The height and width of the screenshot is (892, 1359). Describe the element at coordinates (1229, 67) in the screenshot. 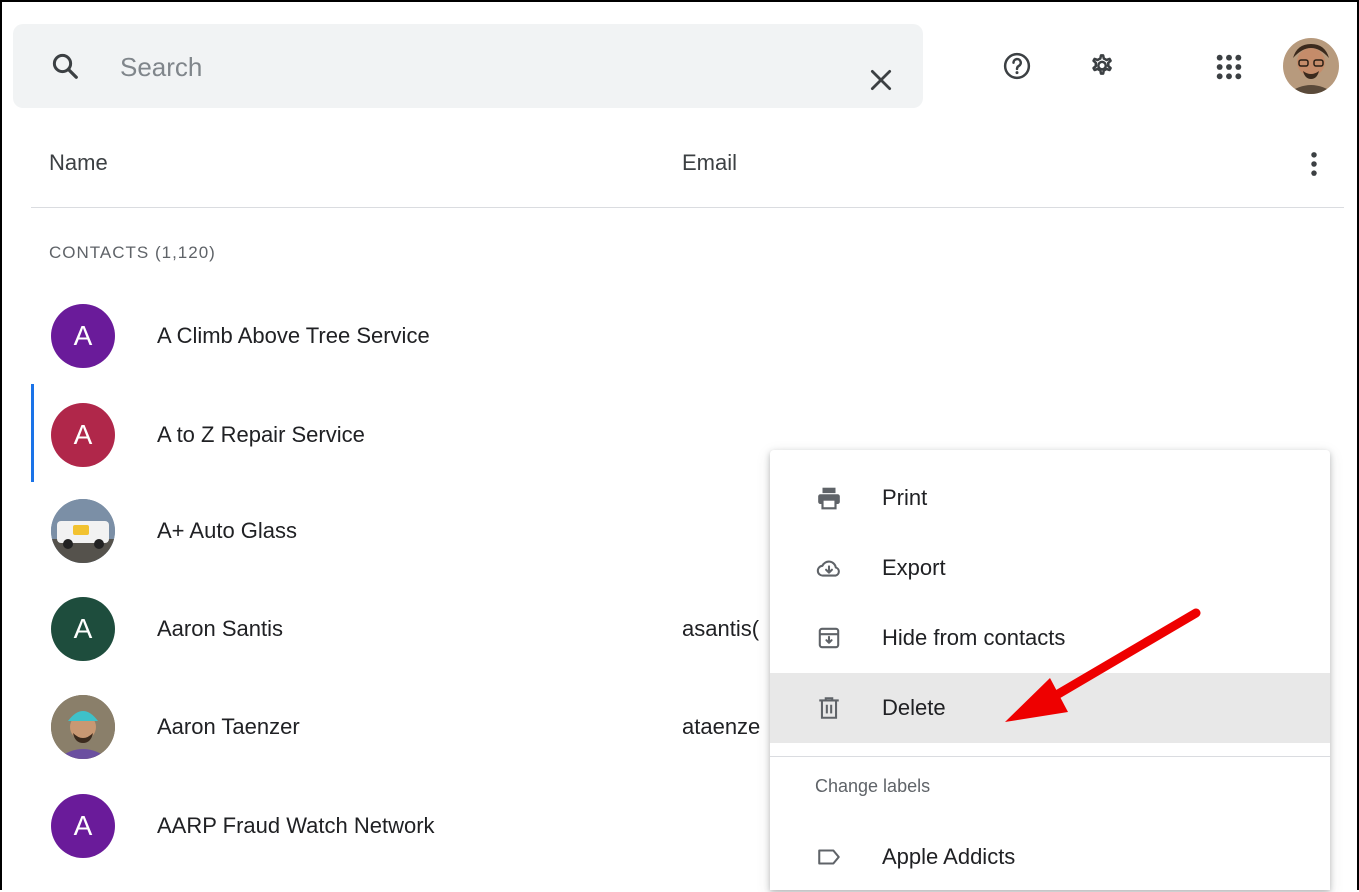

I see `apps-grid-icon` at that location.